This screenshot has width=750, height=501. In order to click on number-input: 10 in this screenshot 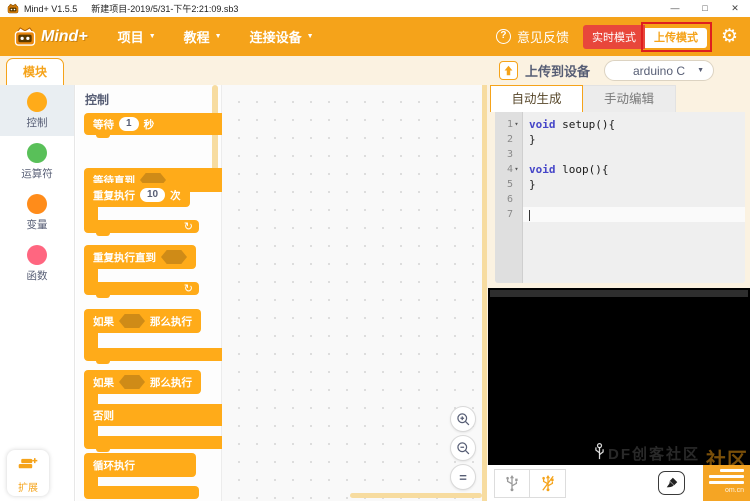, I will do `click(153, 195)`.